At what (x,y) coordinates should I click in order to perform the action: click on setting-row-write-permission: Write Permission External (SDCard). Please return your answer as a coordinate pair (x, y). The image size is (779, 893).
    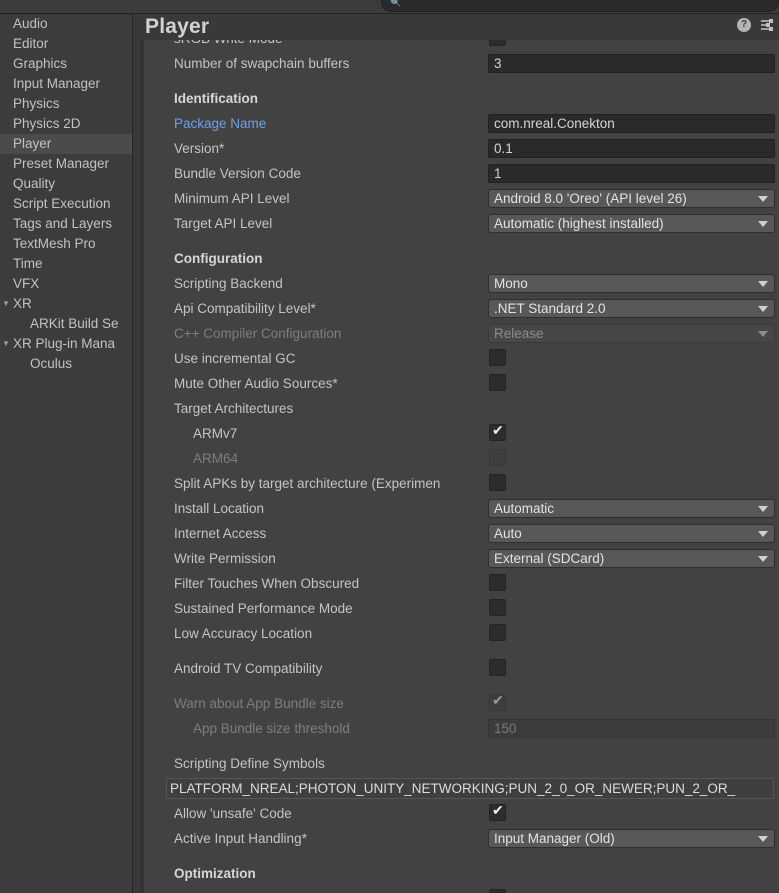
    Looking at the image, I should click on (460, 558).